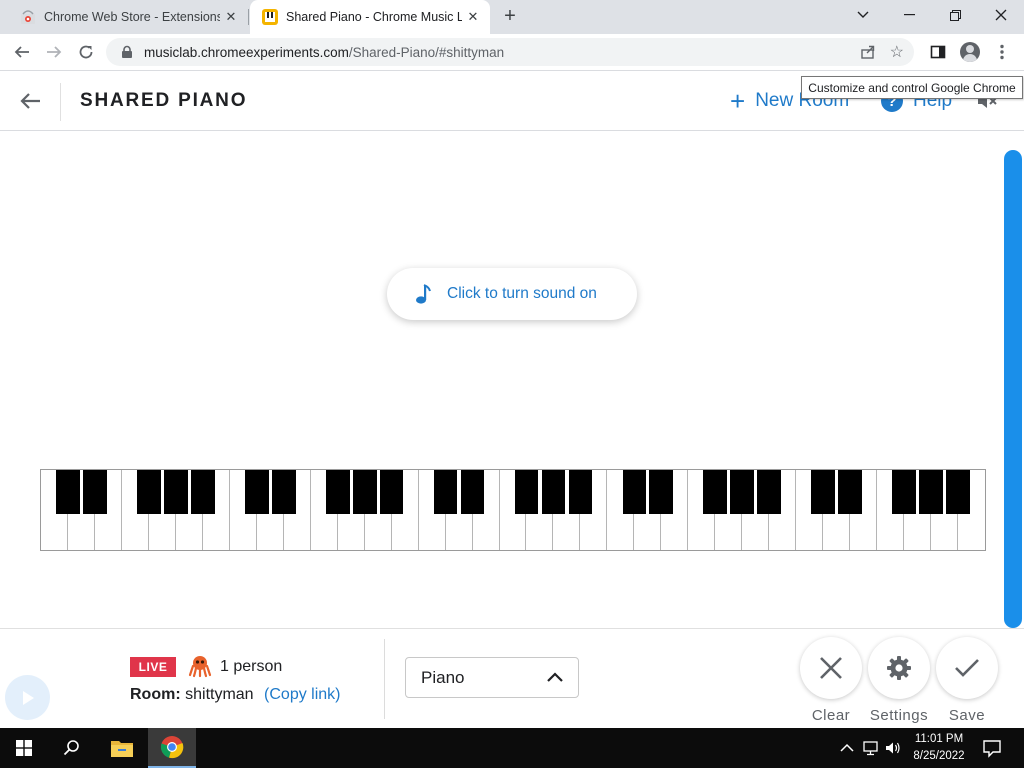  What do you see at coordinates (443, 677) in the screenshot?
I see `instrument-value: Piano` at bounding box center [443, 677].